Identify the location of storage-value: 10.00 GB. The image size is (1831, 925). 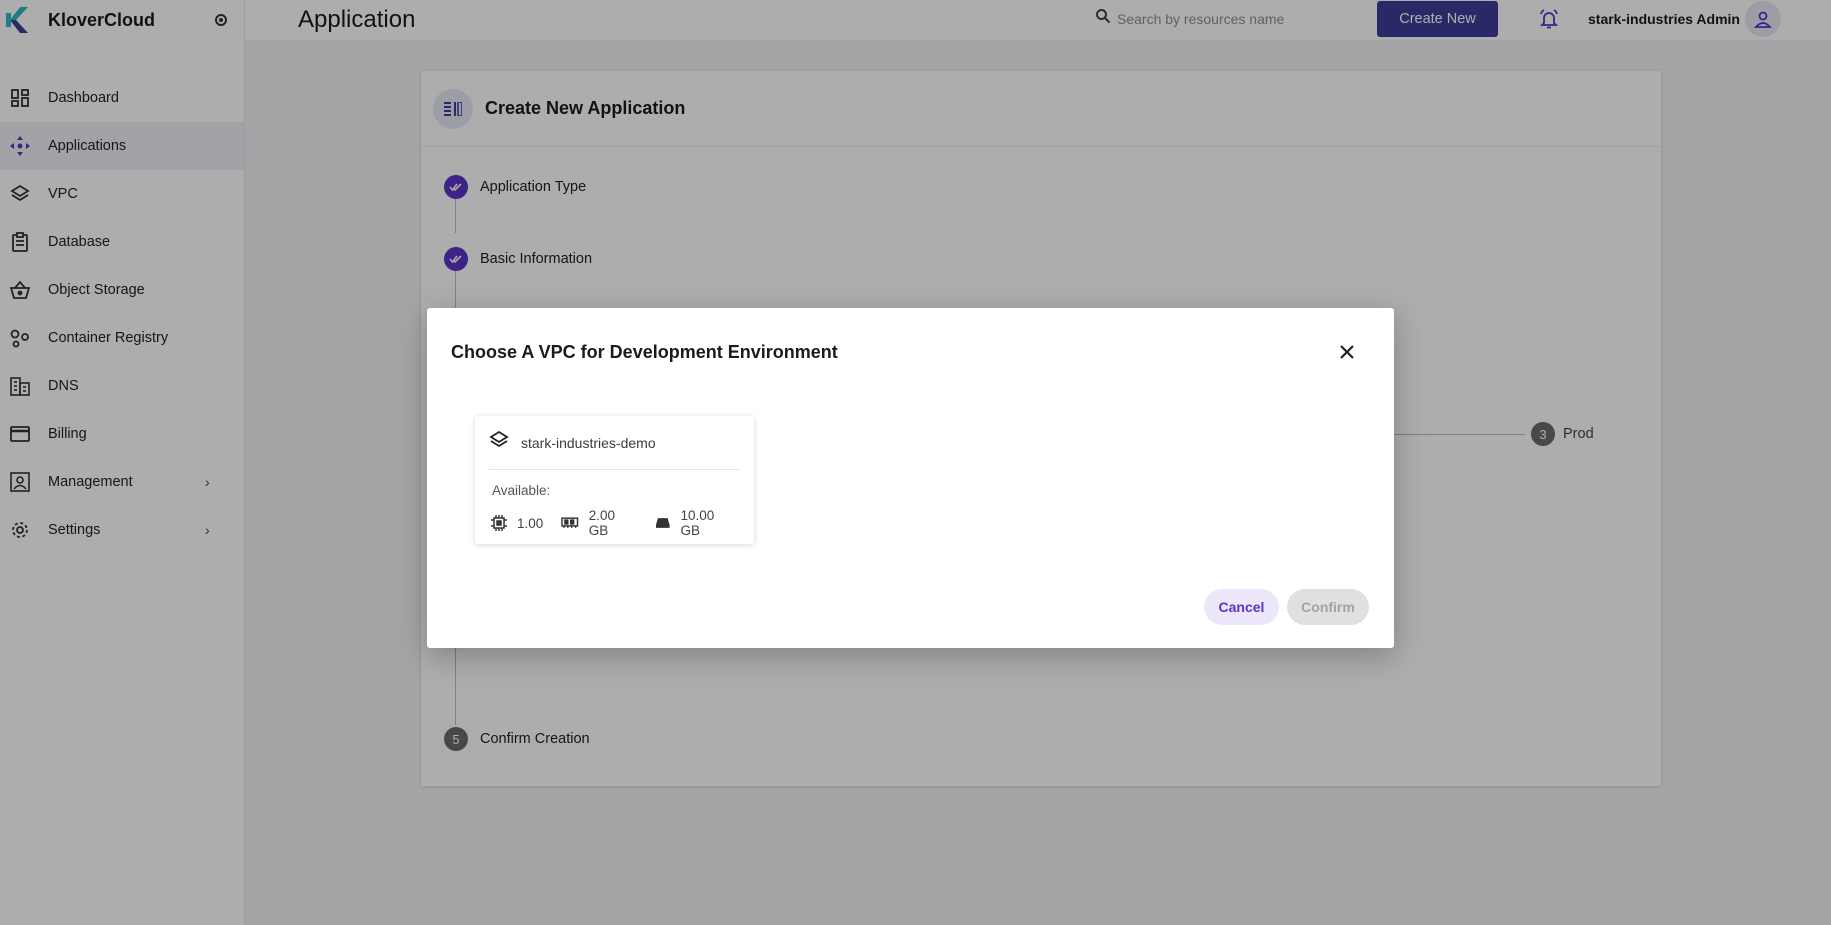
(697, 523).